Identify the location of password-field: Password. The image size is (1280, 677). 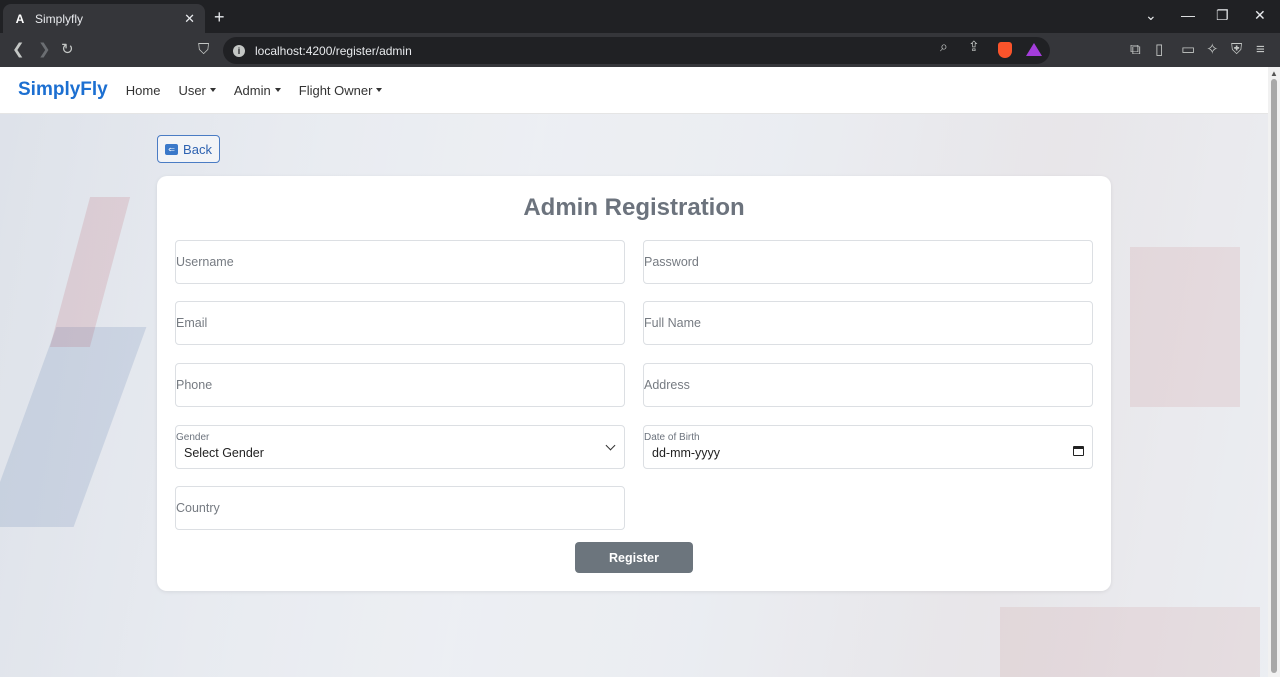
(868, 262).